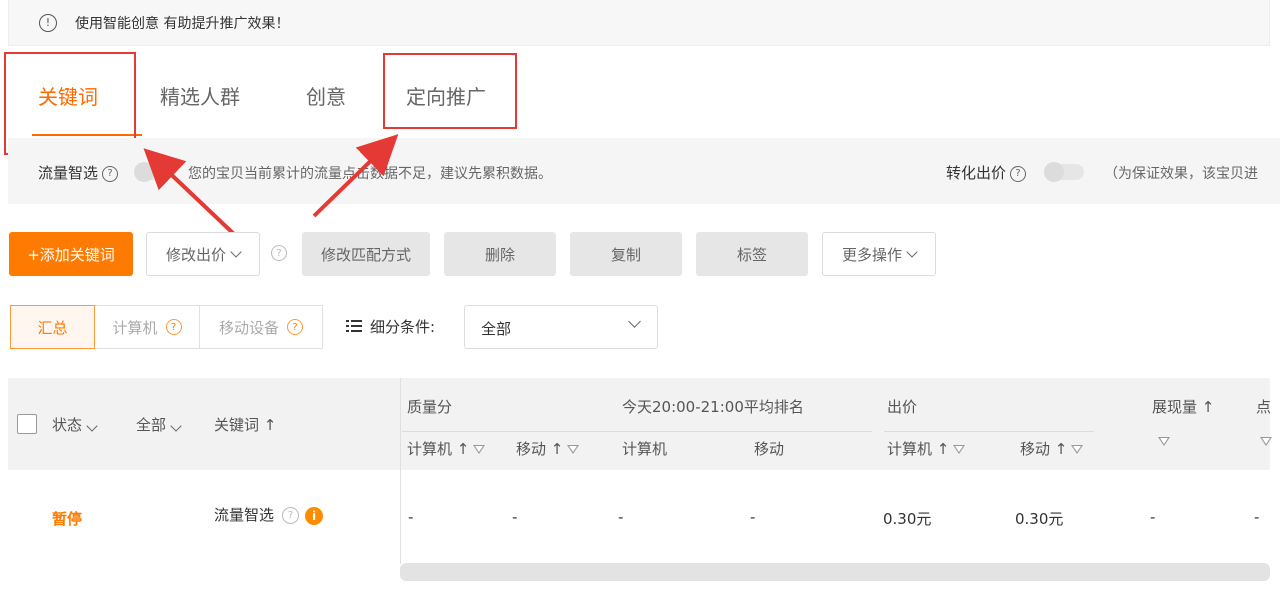 This screenshot has width=1280, height=596. Describe the element at coordinates (752, 254) in the screenshot. I see `tag-button: 标签` at that location.